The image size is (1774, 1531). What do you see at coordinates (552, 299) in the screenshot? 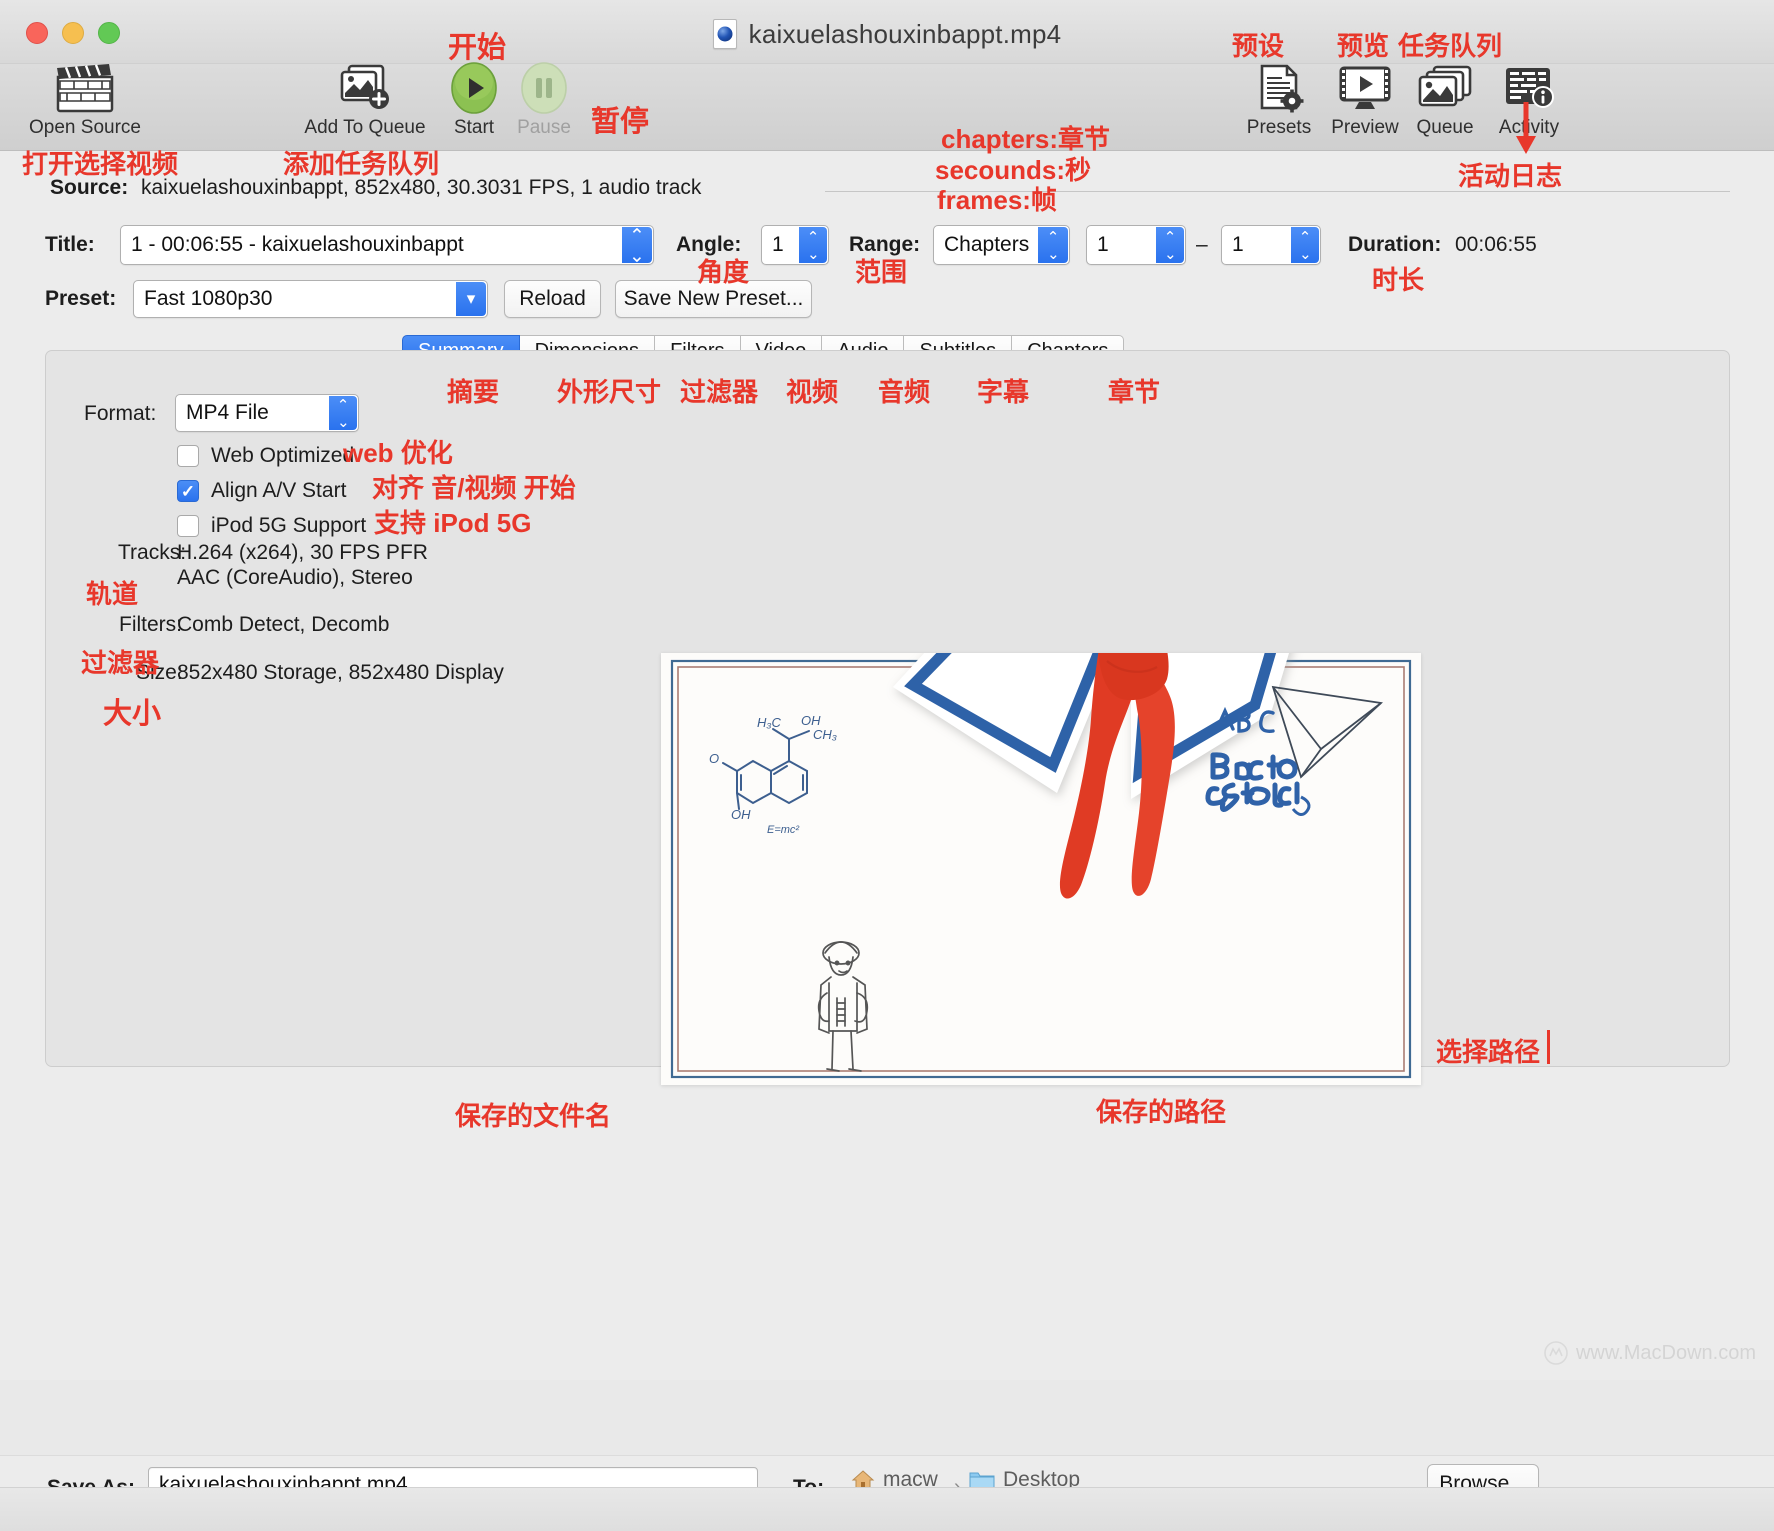
I see `reload-button: Reload` at bounding box center [552, 299].